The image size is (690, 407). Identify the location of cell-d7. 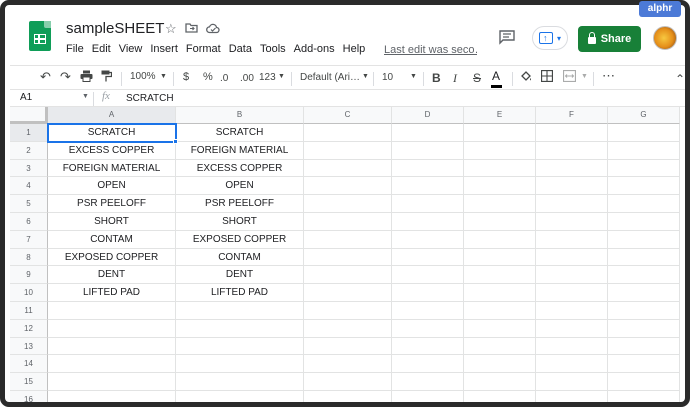
(428, 239).